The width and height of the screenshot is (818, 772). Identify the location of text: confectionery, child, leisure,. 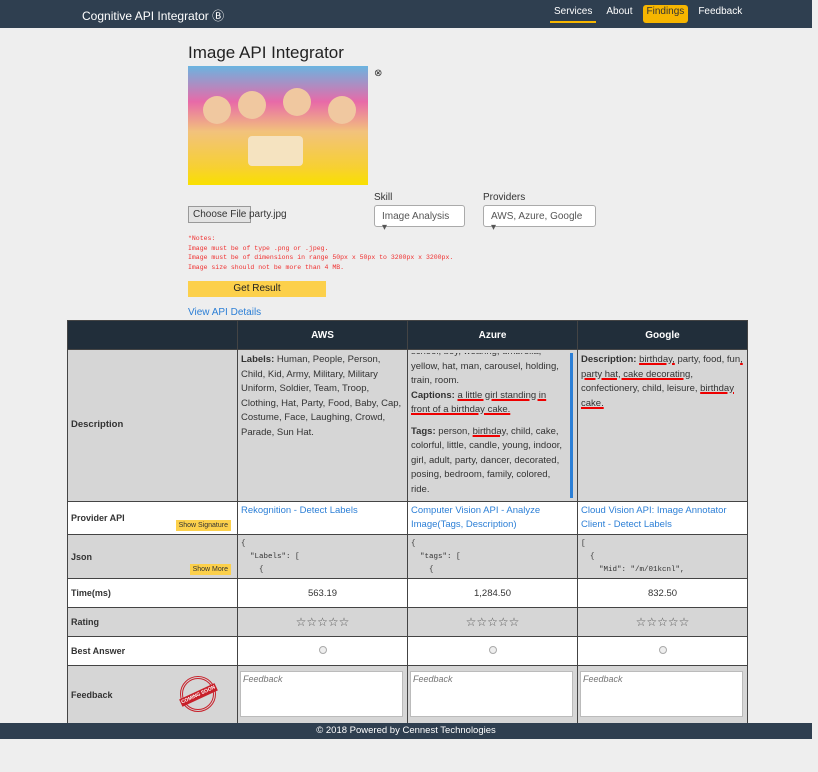
(641, 388).